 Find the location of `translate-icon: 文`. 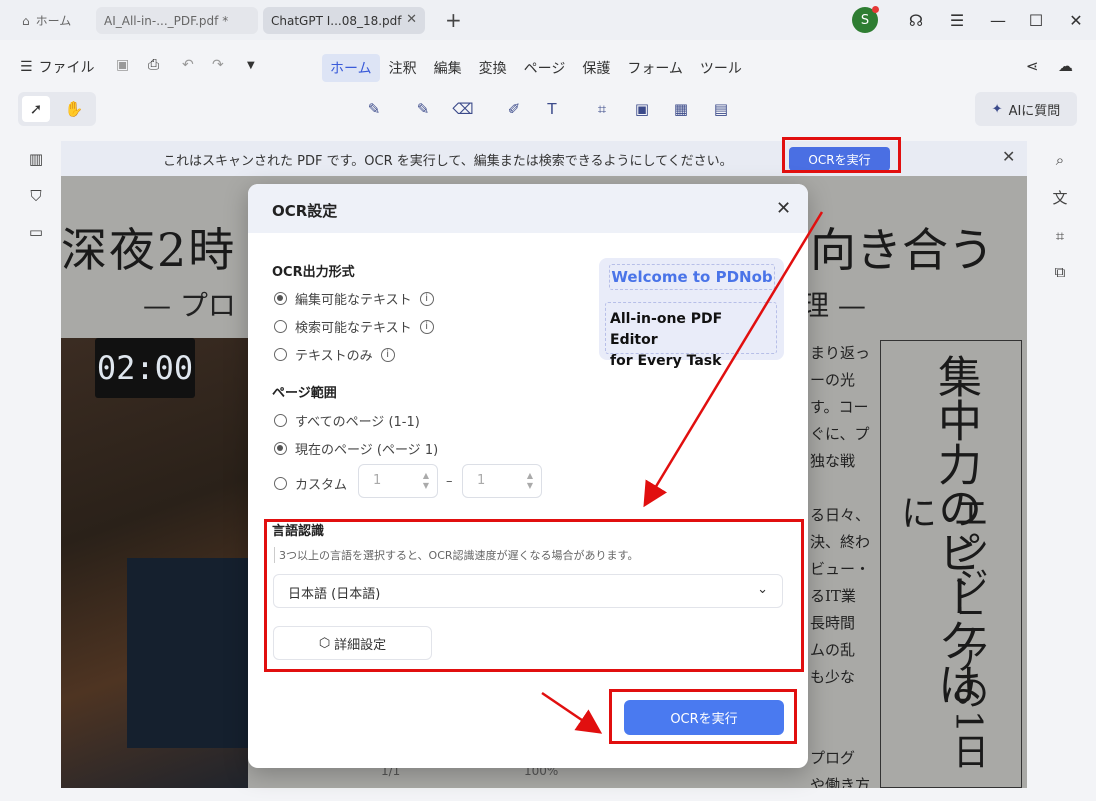

translate-icon: 文 is located at coordinates (1060, 197).